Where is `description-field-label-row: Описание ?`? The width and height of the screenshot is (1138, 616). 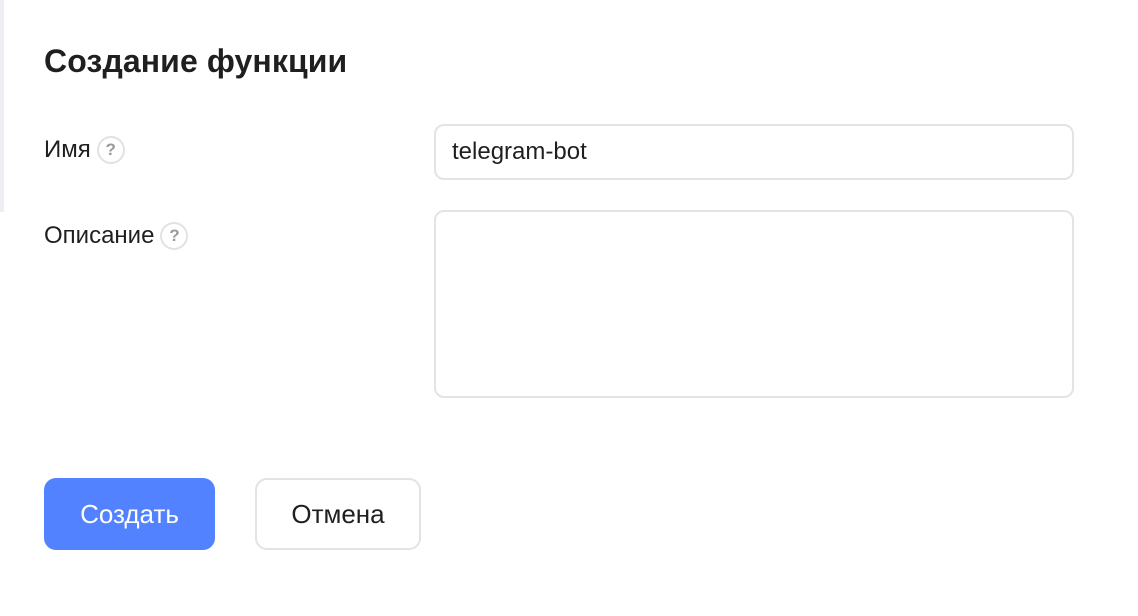 description-field-label-row: Описание ? is located at coordinates (116, 236).